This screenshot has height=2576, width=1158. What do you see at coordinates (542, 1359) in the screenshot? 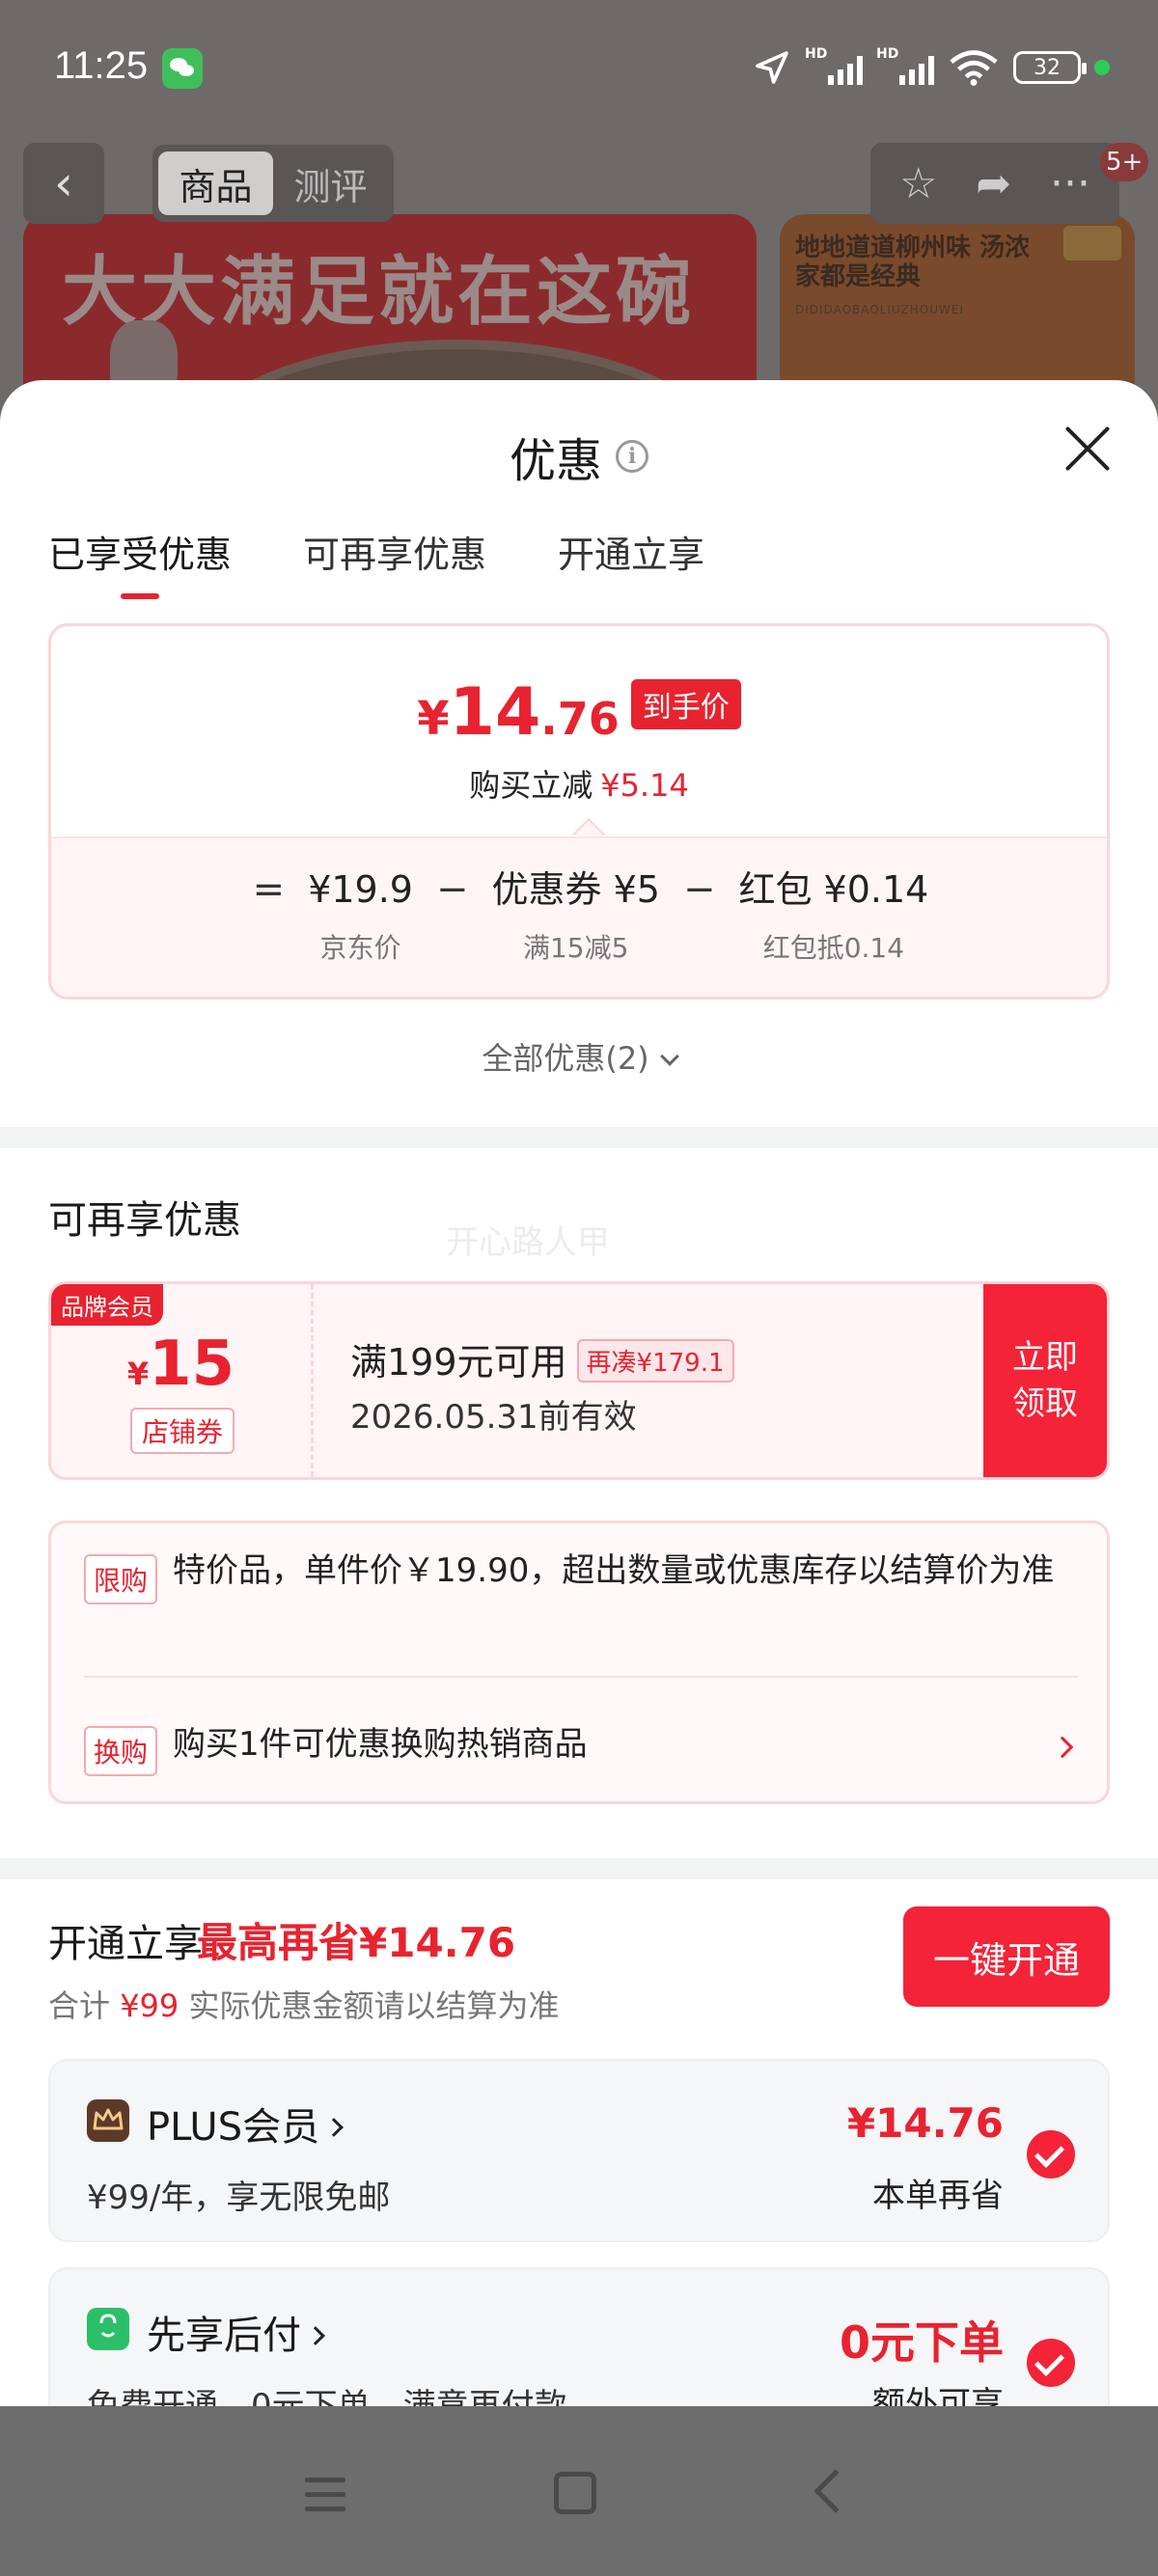
I see `coupon-condition: 满199元可用 再凑¥179.1` at bounding box center [542, 1359].